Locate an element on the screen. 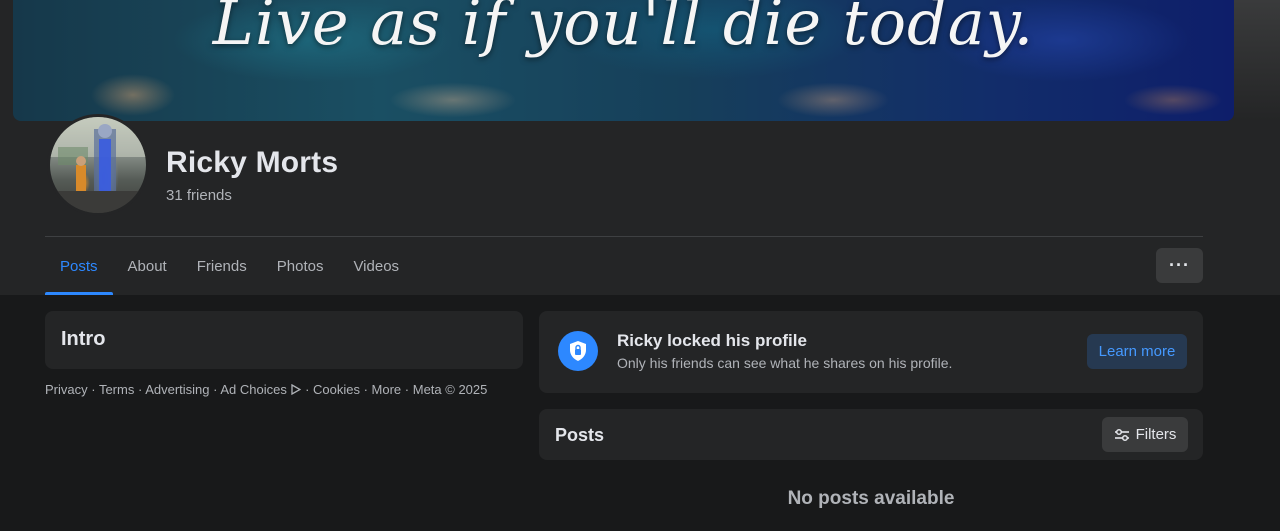 This screenshot has height=531, width=1280. posts-header-card: Posts Filters is located at coordinates (871, 434).